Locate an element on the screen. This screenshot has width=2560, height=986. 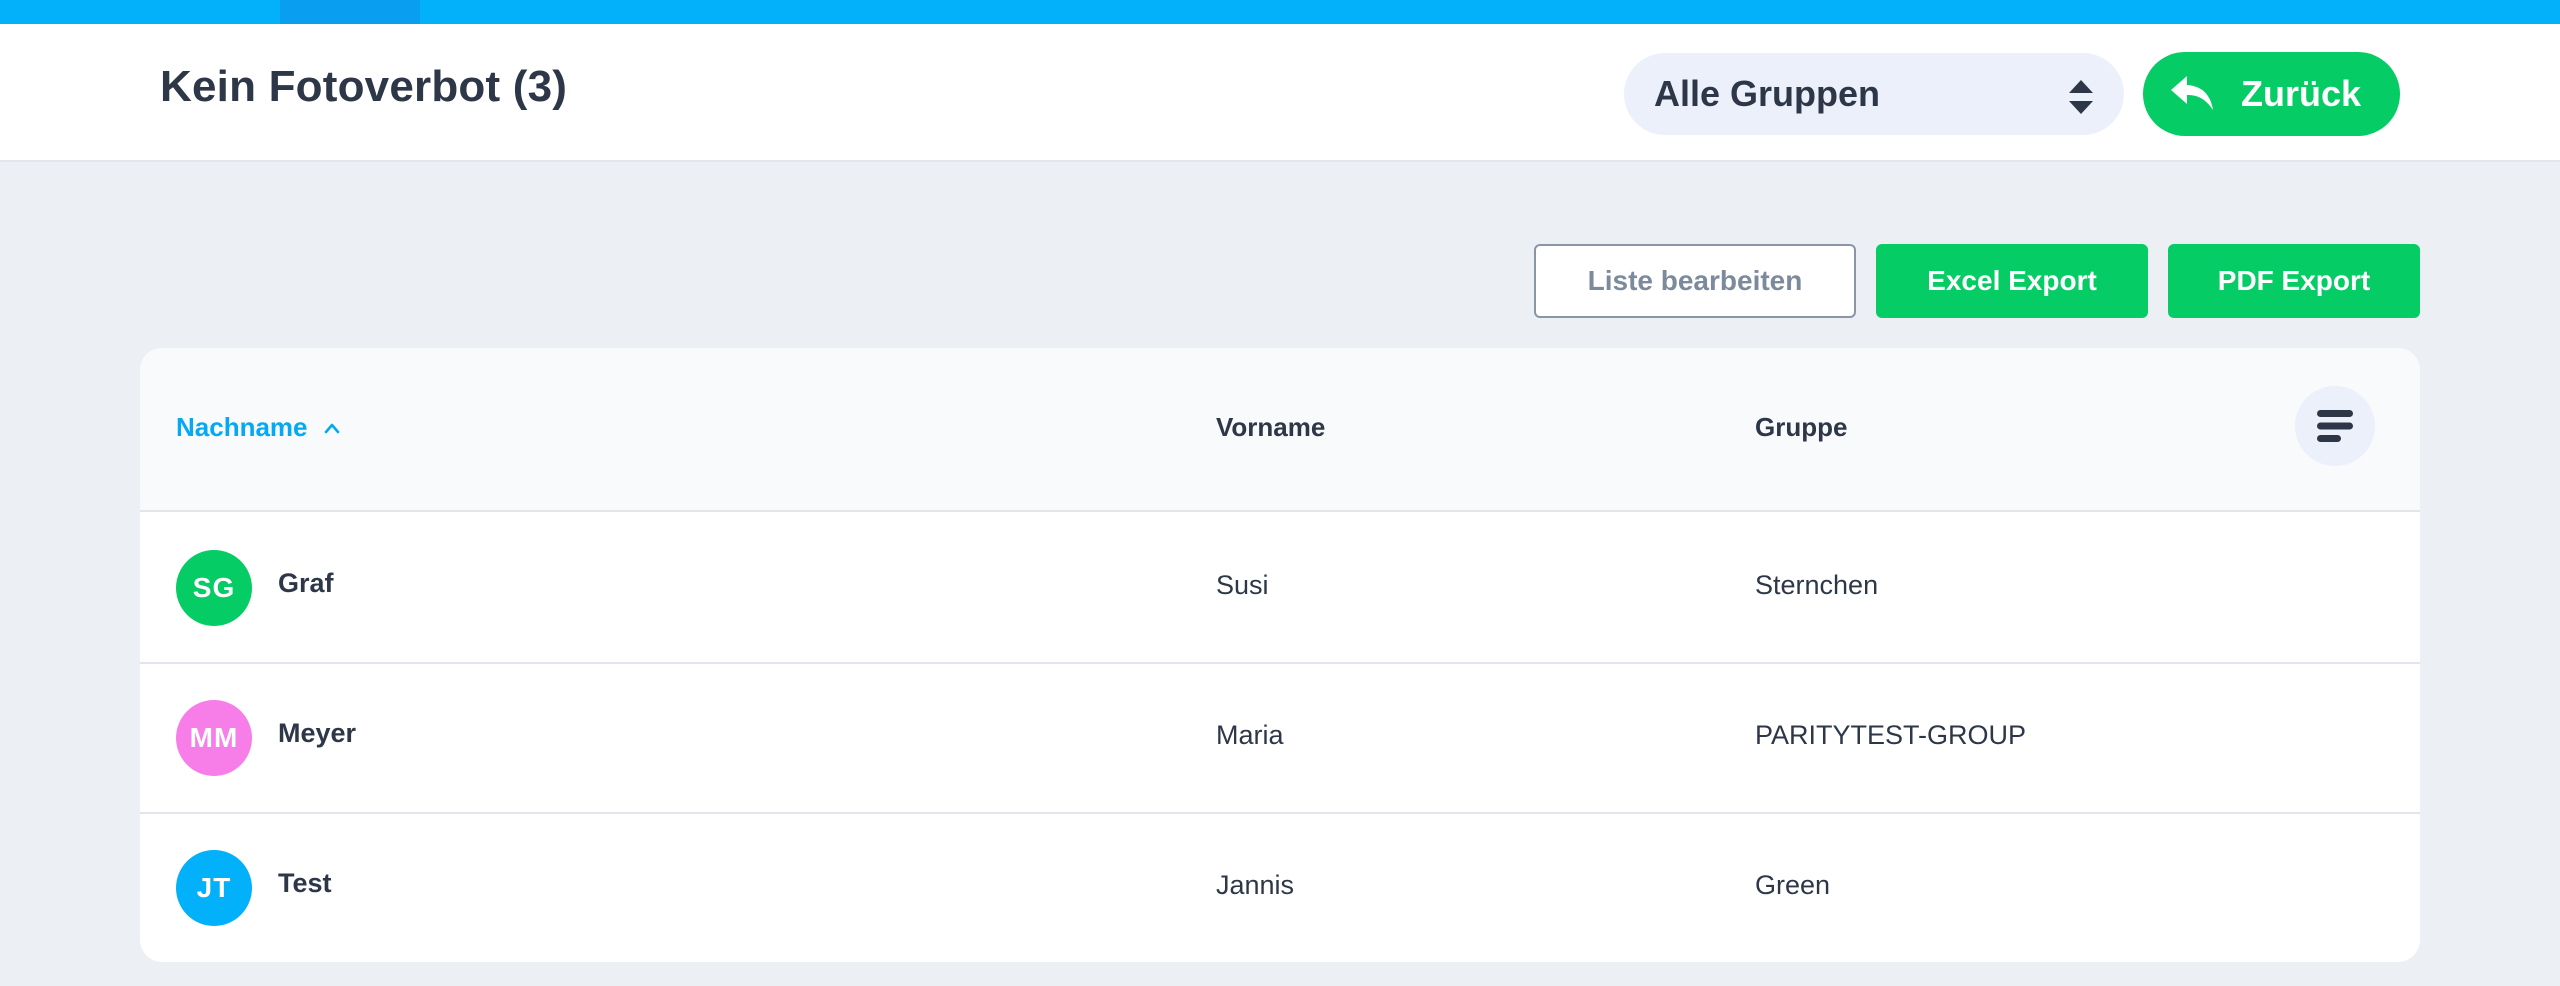
column-header-group: Gruppe is located at coordinates (1801, 427).